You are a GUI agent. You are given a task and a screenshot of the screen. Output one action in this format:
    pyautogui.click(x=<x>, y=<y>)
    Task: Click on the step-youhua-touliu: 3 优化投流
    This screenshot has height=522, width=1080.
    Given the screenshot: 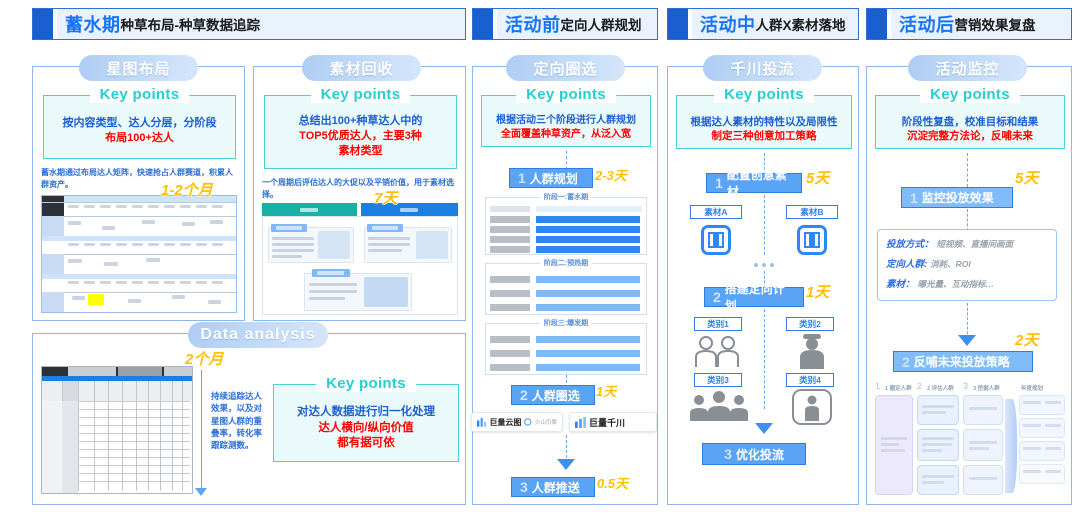 What is the action you would take?
    pyautogui.click(x=754, y=454)
    